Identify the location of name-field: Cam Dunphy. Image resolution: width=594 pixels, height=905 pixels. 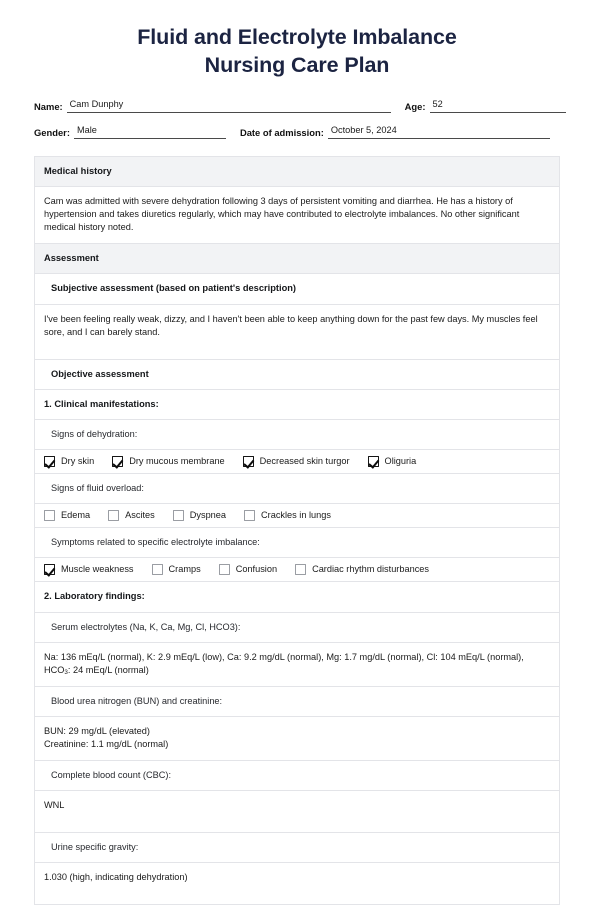
(228, 105).